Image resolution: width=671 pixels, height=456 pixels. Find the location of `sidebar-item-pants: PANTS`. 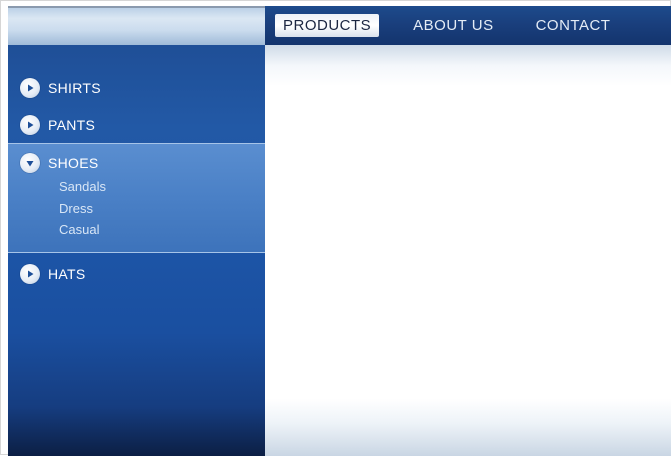

sidebar-item-pants: PANTS is located at coordinates (57, 125).